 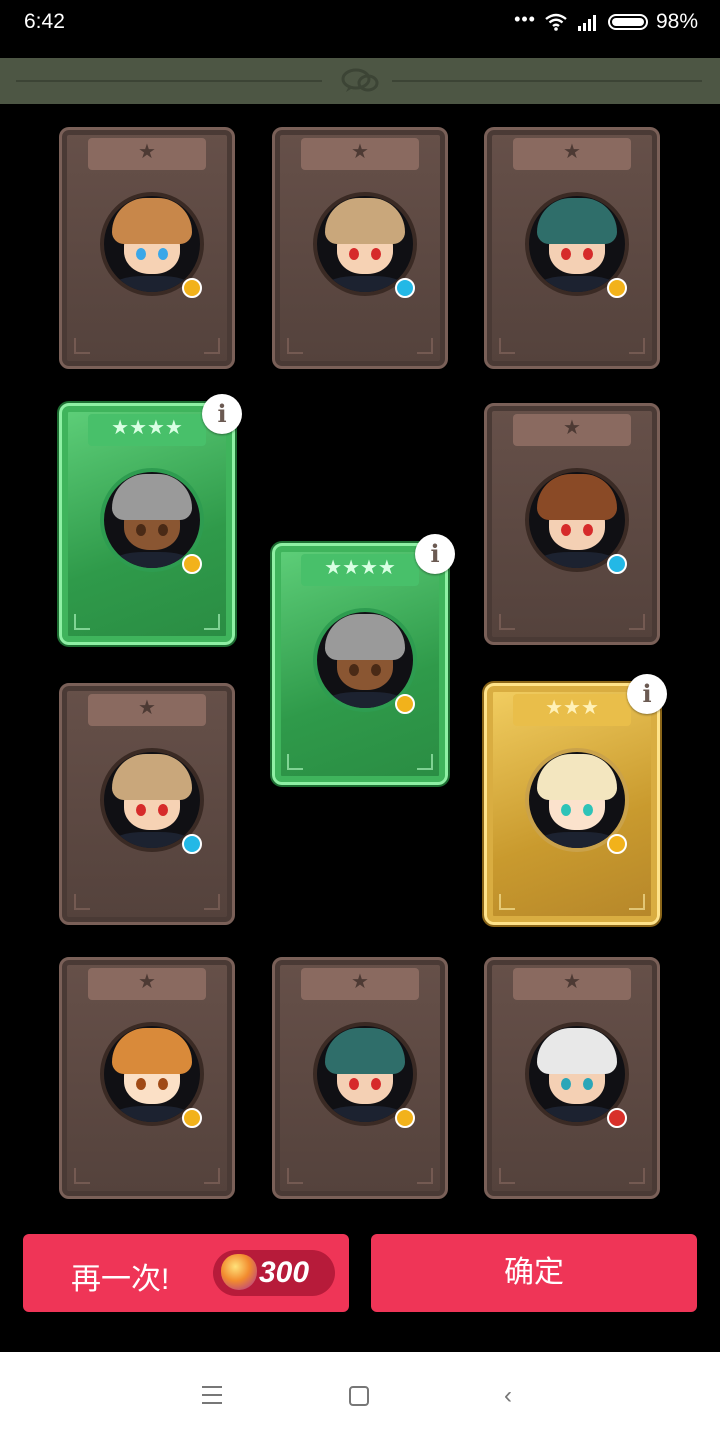 I want to click on rabbit-icon, so click(x=617, y=1118).